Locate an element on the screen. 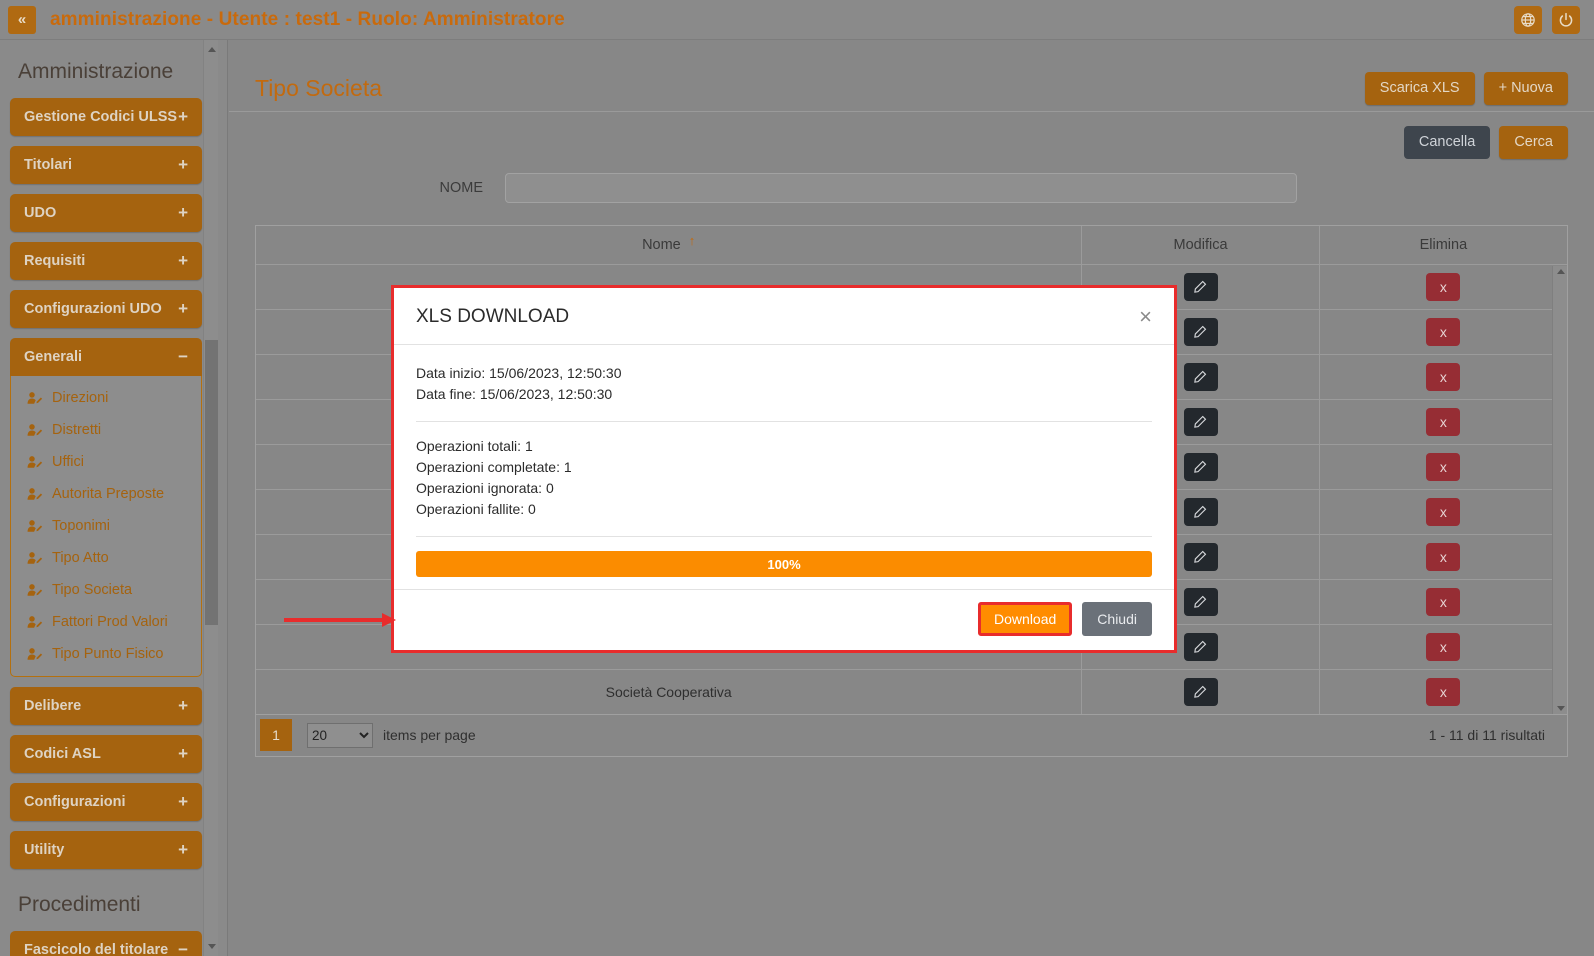  sidebar-group-requisiti: Requisiti + is located at coordinates (106, 261).